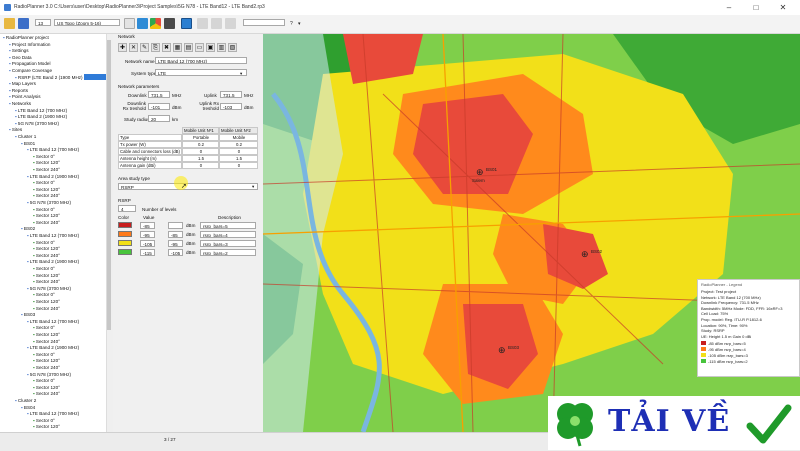 Image resolution: width=800 pixels, height=451 pixels. I want to click on tree-item: ▪ Settings, so click(19, 51).